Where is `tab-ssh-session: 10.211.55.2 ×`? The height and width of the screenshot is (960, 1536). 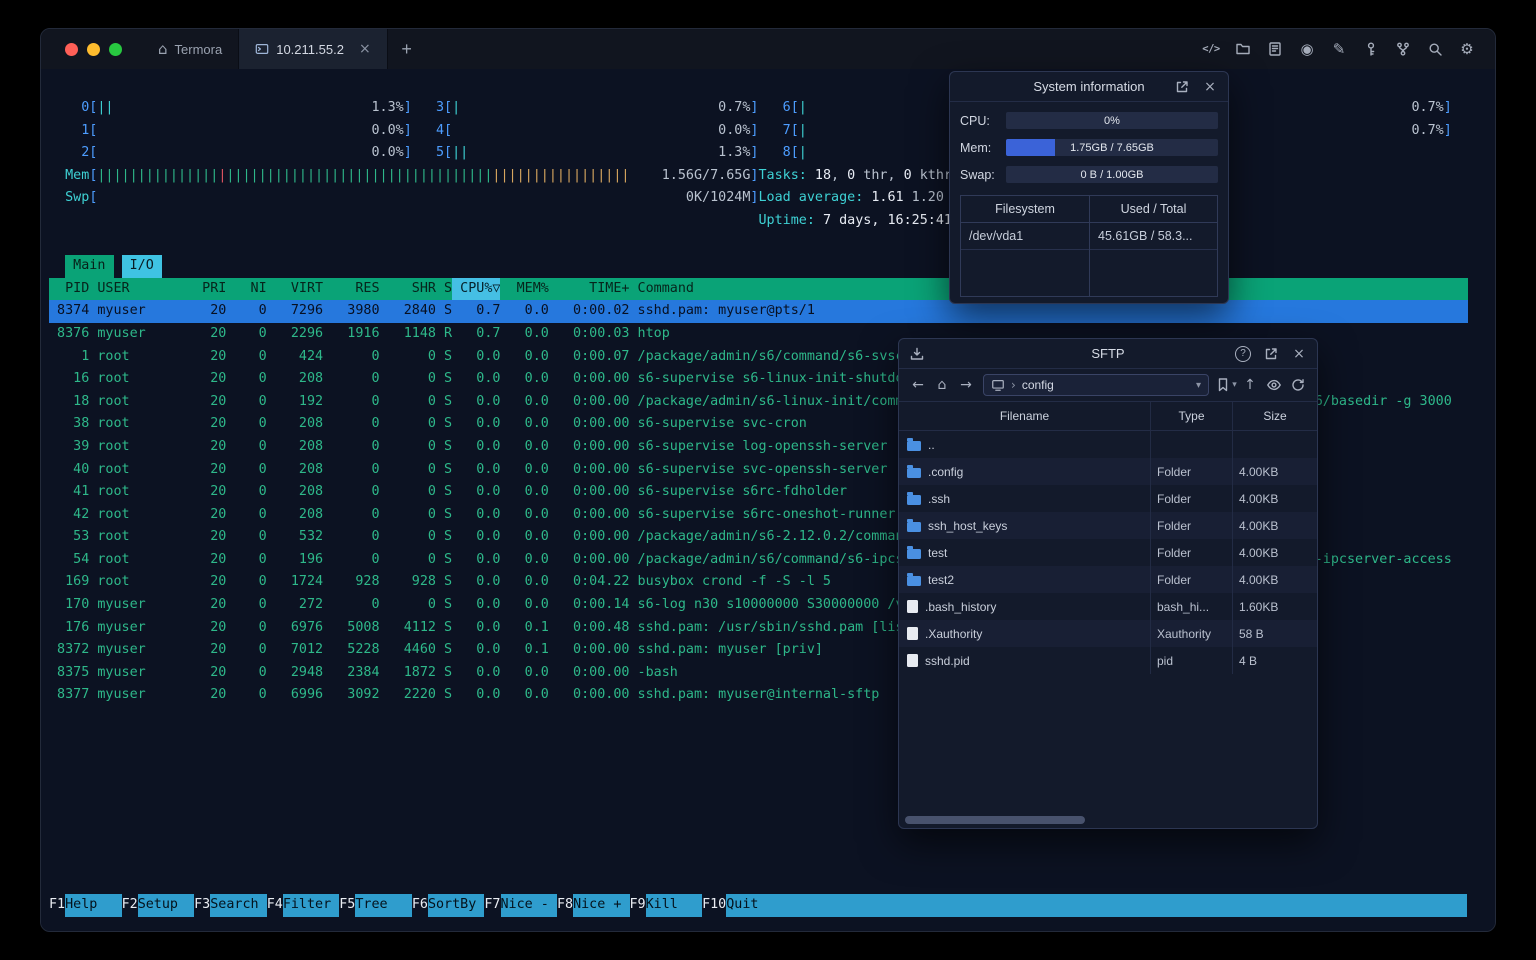
tab-ssh-session: 10.211.55.2 × is located at coordinates (313, 49).